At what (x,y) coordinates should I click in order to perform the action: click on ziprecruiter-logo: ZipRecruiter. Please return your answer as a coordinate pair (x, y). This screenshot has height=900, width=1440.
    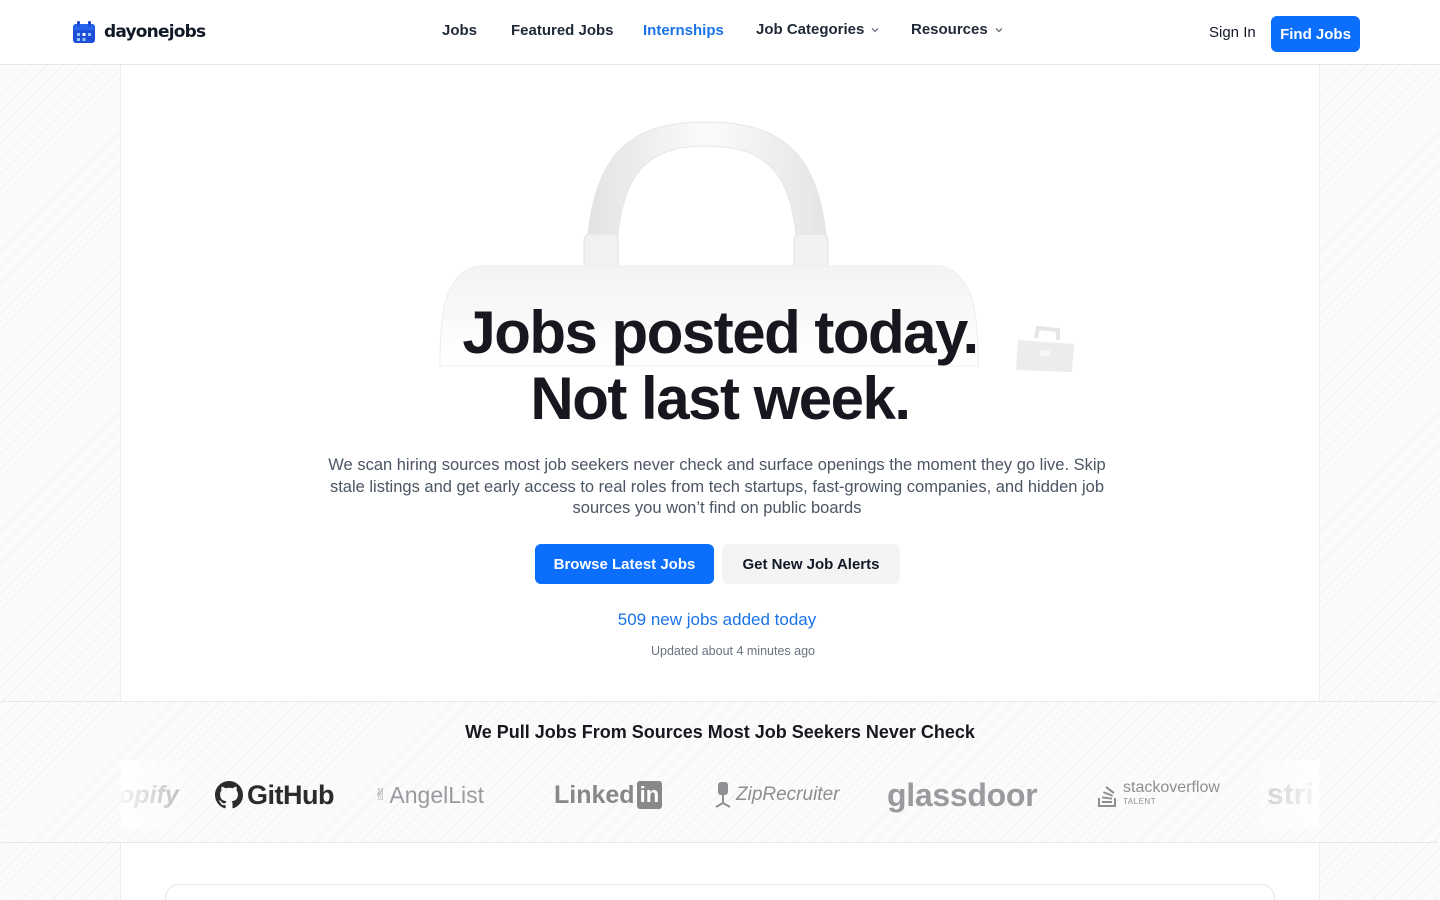
    Looking at the image, I should click on (776, 795).